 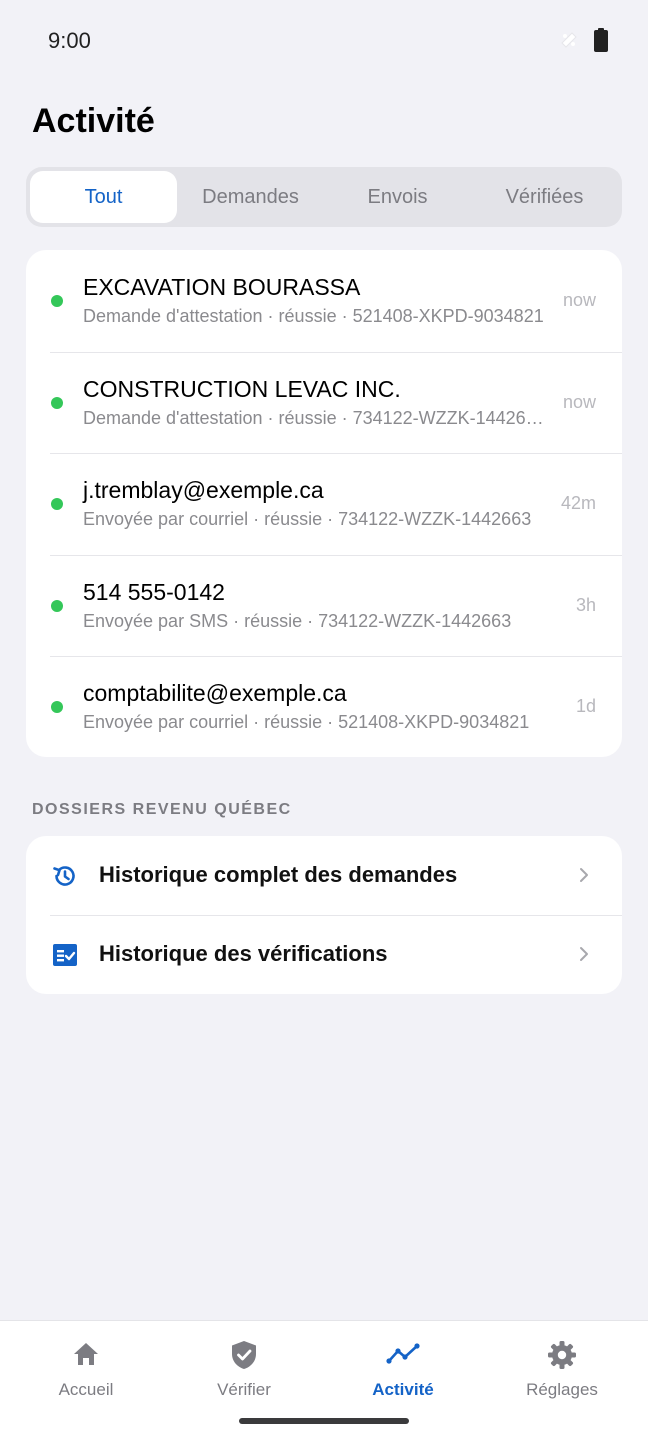 I want to click on activity-title: comptabilite@exemple.ca, so click(x=215, y=693).